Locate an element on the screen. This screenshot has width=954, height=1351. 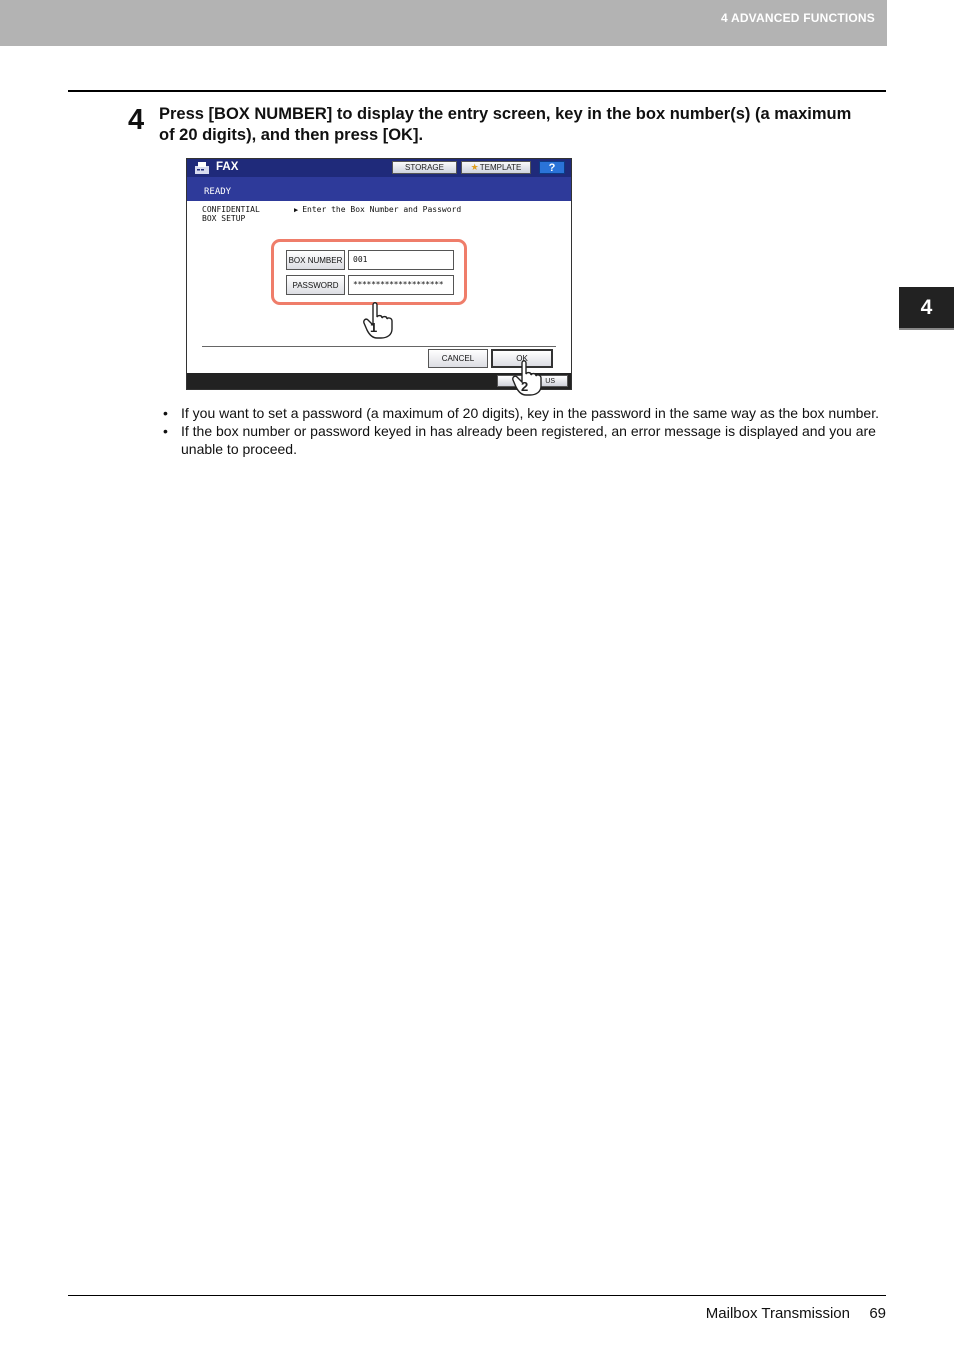
page-header: 4 ADVANCED FUNCTIONS is located at coordinates (443, 23).